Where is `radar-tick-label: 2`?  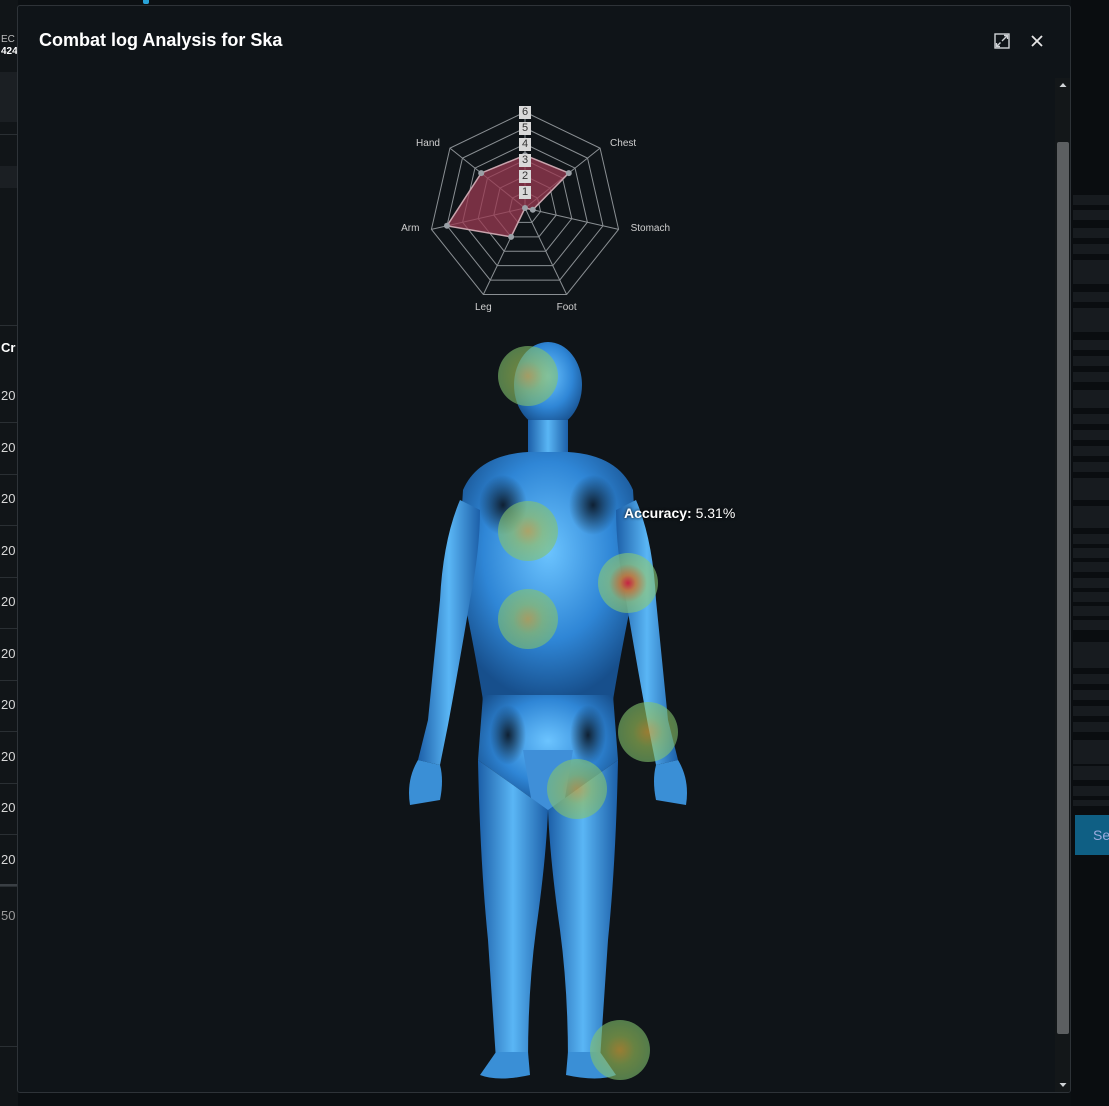 radar-tick-label: 2 is located at coordinates (525, 176).